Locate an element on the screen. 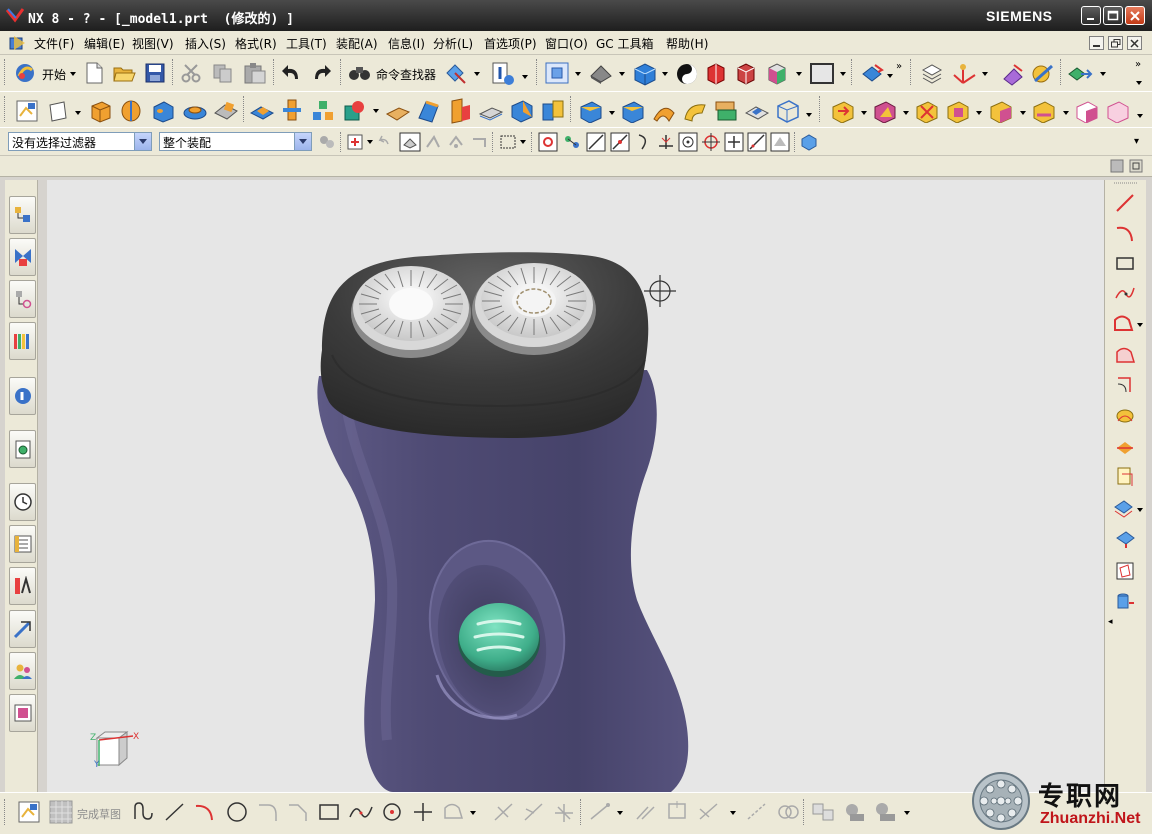 The width and height of the screenshot is (1152, 834). instance-feature-icon is located at coordinates (324, 111).